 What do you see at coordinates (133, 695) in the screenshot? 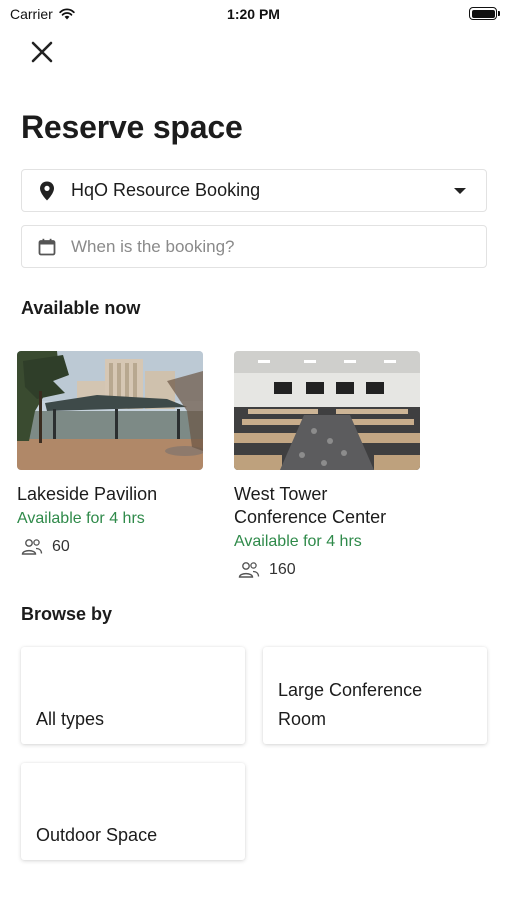
I see `browse-tile-all-types: All types` at bounding box center [133, 695].